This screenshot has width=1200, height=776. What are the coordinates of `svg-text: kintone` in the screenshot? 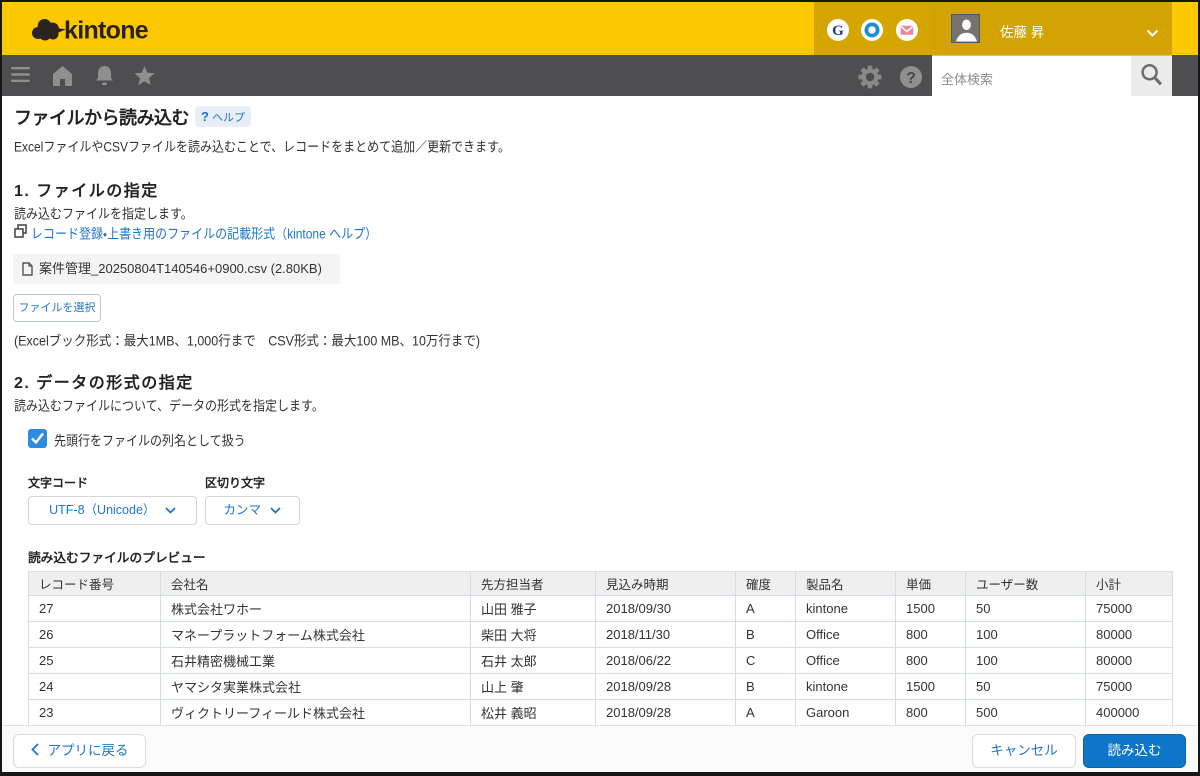 It's located at (106, 31).